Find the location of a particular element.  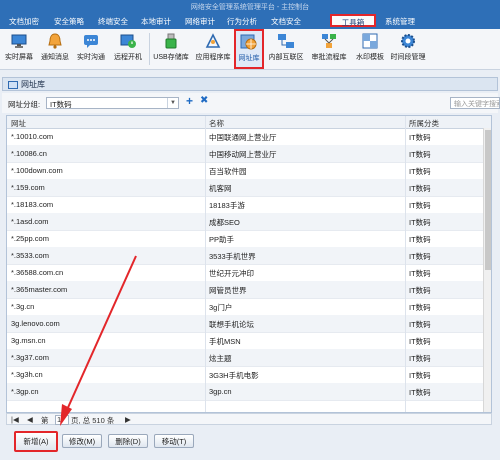

cell-name: 百当软件园 is located at coordinates (228, 171).